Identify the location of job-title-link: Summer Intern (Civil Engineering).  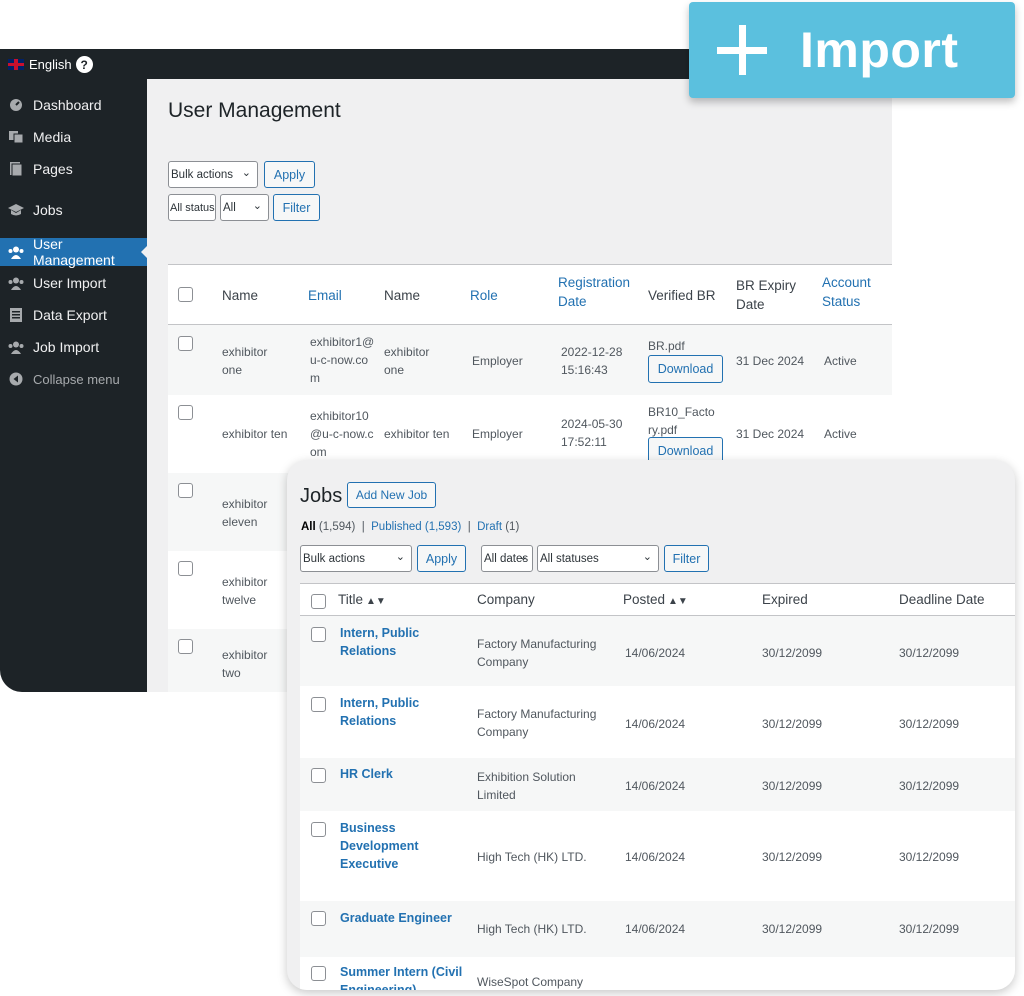
(405, 976).